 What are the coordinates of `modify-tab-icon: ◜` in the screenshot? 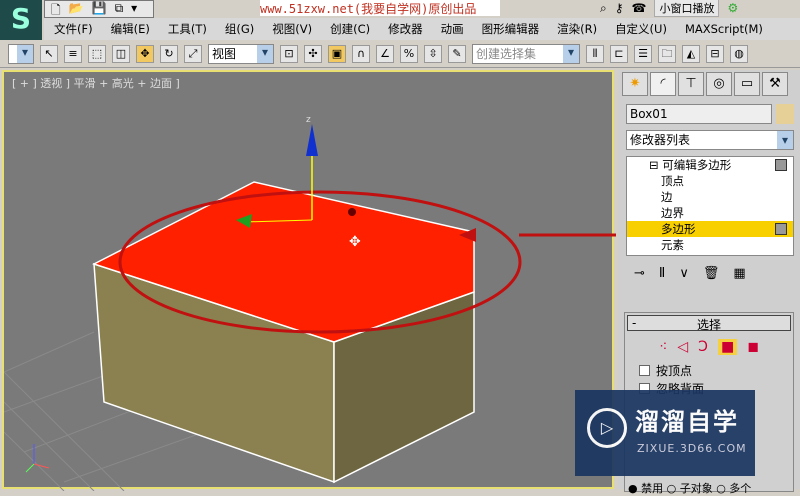 It's located at (663, 84).